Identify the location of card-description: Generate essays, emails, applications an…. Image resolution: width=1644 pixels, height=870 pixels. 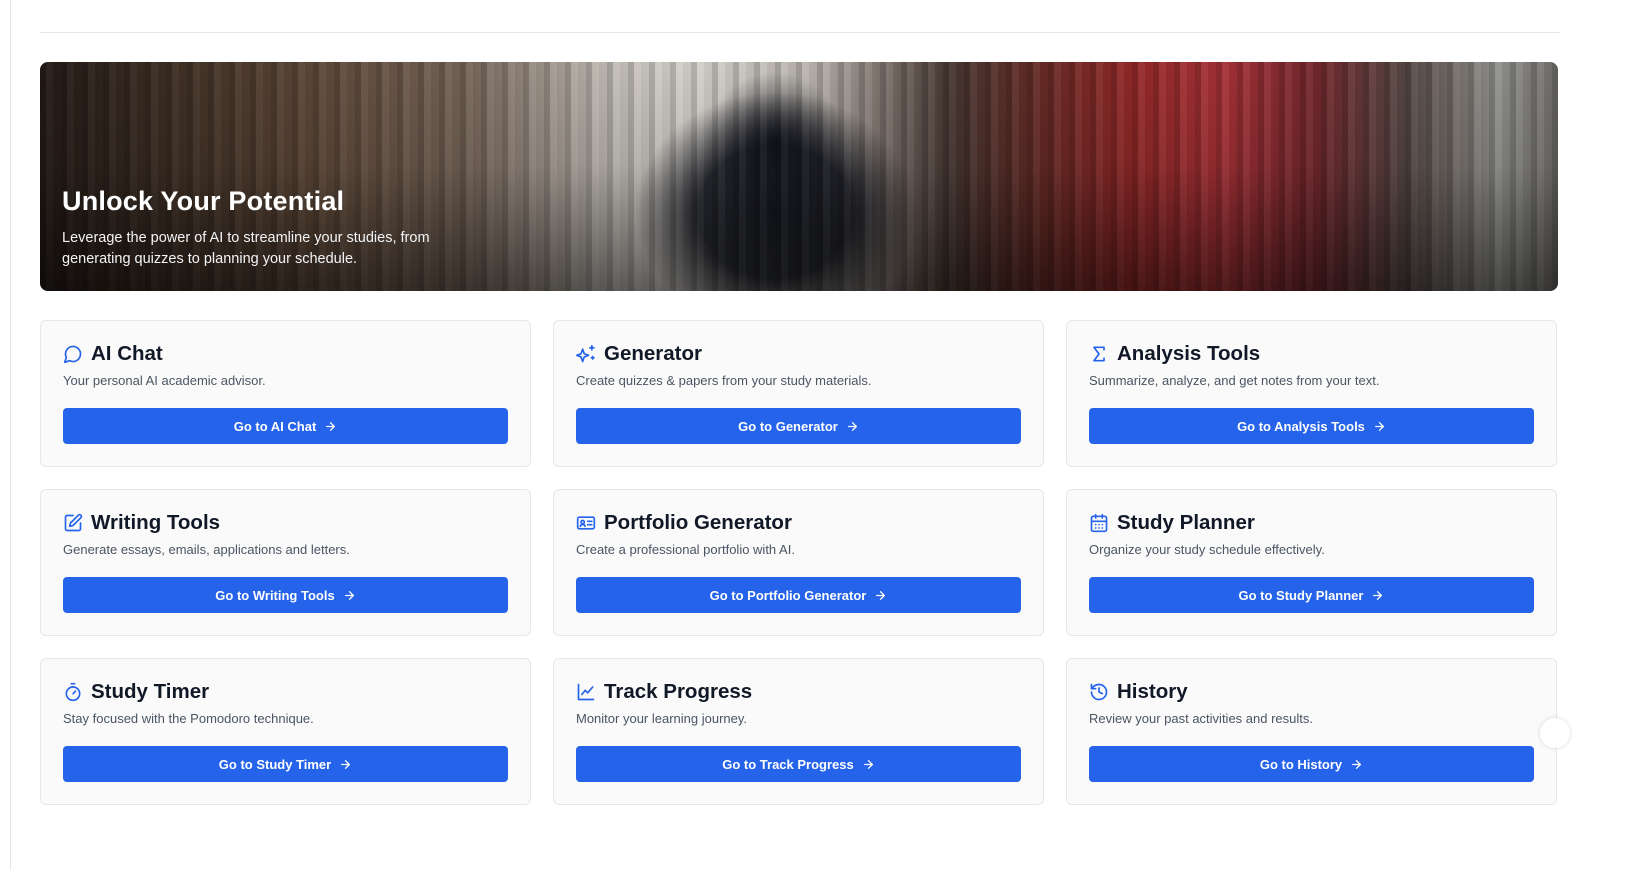
(206, 549).